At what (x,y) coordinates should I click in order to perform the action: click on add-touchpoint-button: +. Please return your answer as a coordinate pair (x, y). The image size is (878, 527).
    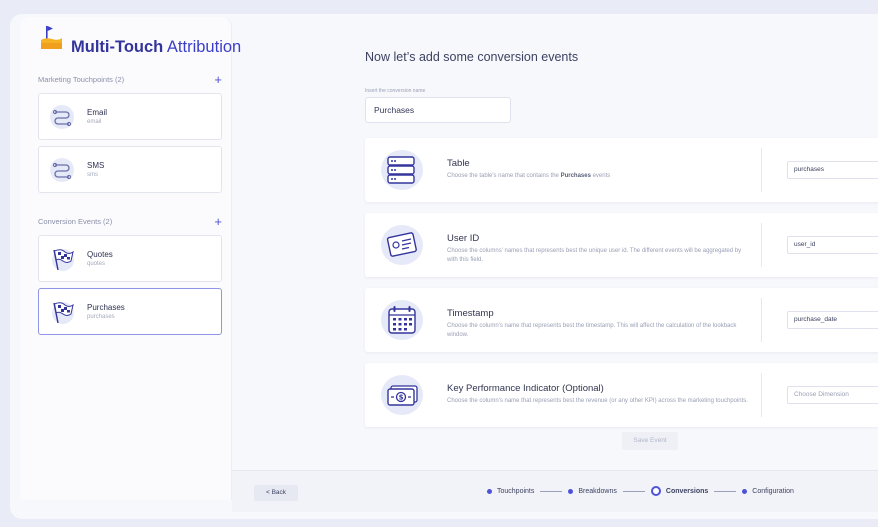
    Looking at the image, I should click on (218, 79).